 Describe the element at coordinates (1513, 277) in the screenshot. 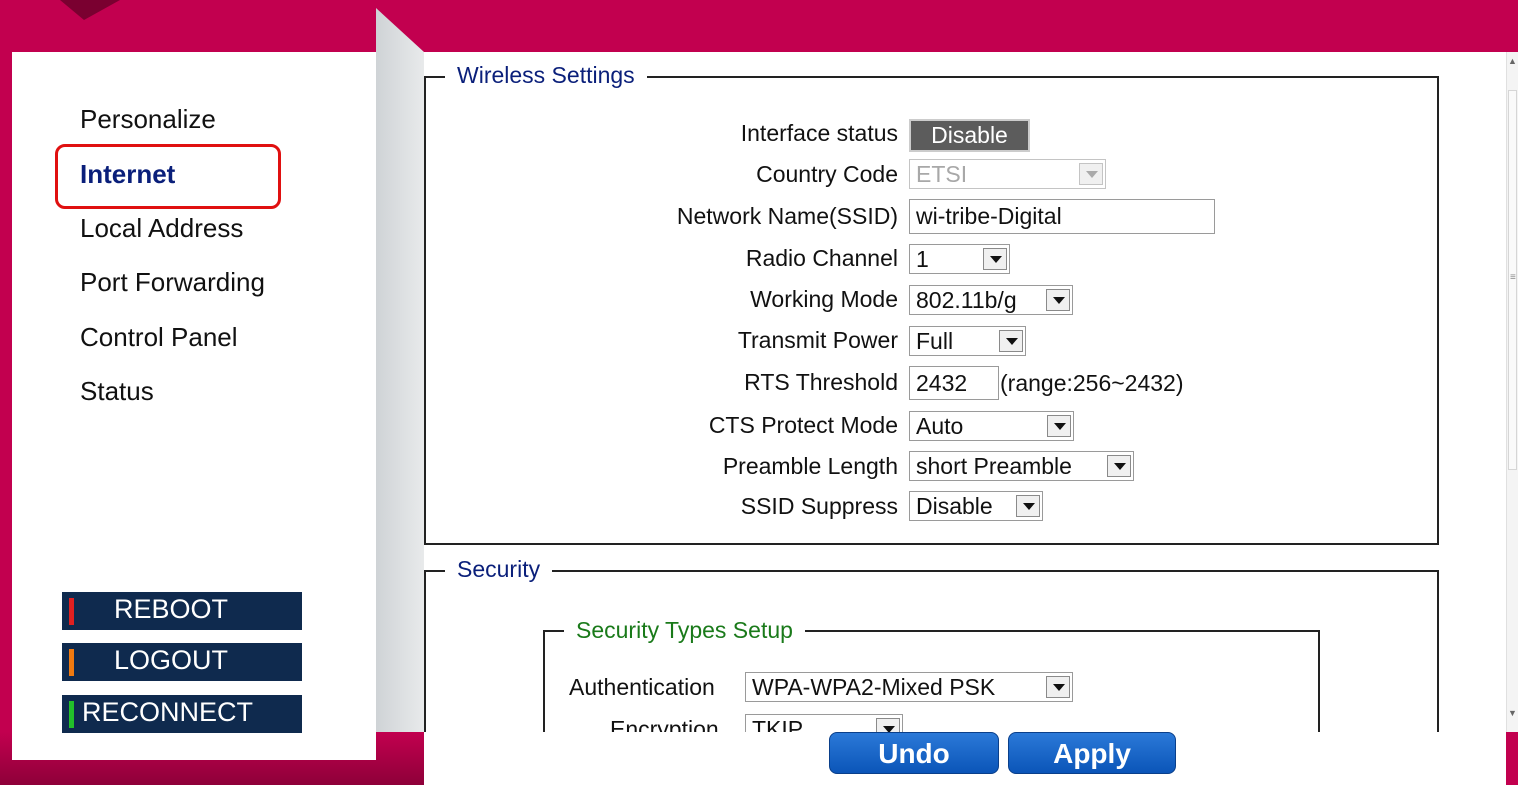

I see `grip-icon: ≡` at that location.